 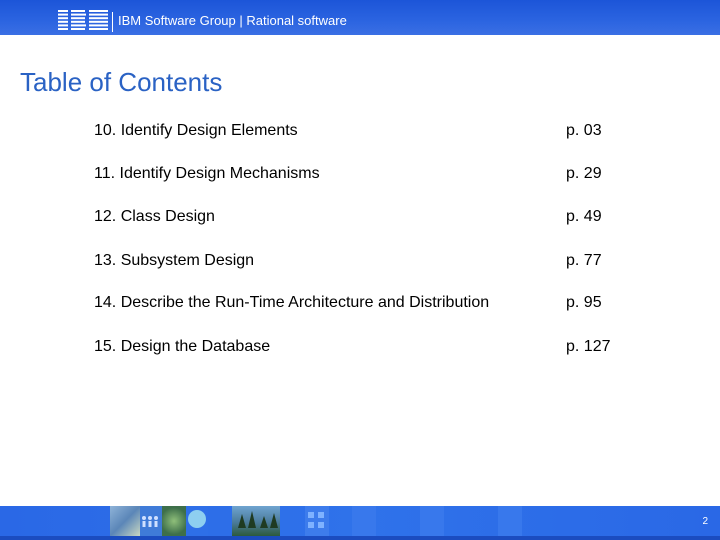 I want to click on ibm-logo, so click(x=83, y=20).